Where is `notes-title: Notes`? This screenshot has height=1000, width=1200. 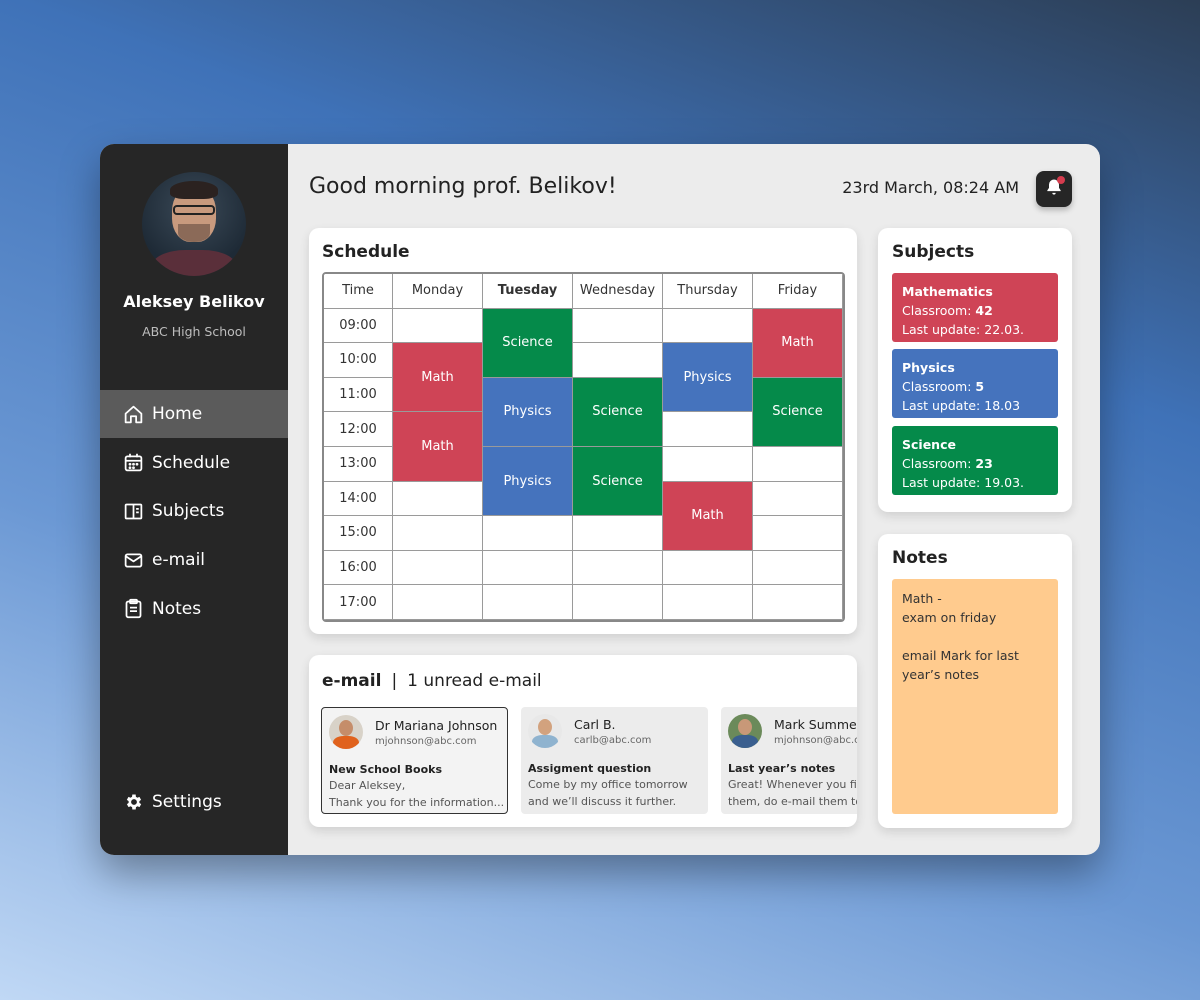 notes-title: Notes is located at coordinates (920, 558).